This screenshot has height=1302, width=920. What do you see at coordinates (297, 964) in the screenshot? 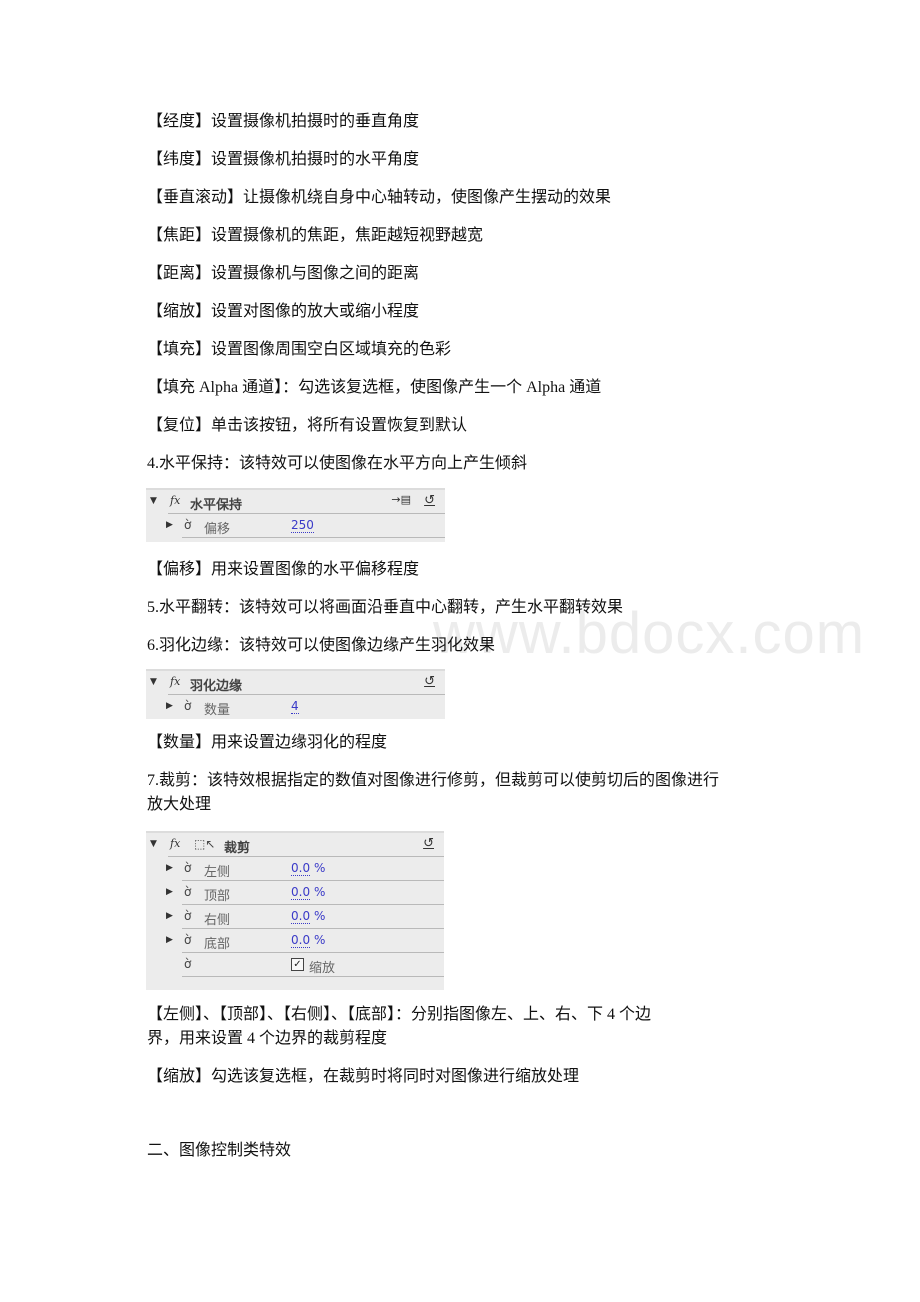
I see `zoom-checkbox: ✓` at bounding box center [297, 964].